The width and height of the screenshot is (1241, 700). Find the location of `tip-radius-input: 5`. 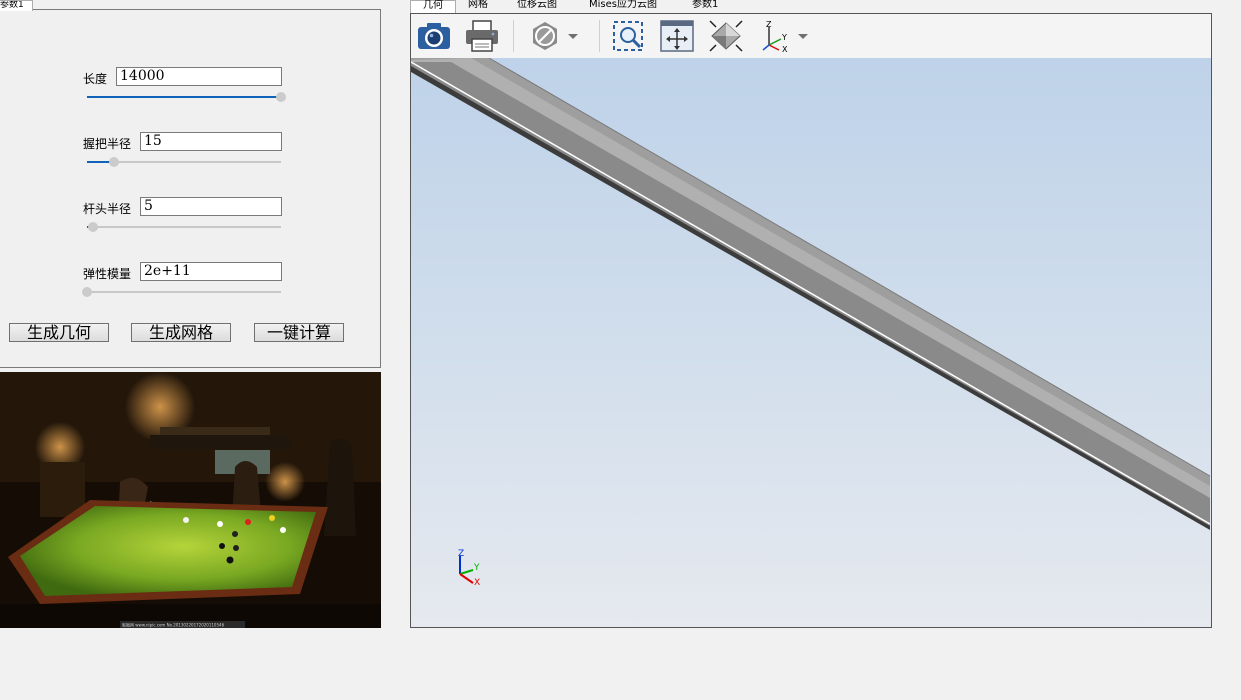

tip-radius-input: 5 is located at coordinates (211, 206).